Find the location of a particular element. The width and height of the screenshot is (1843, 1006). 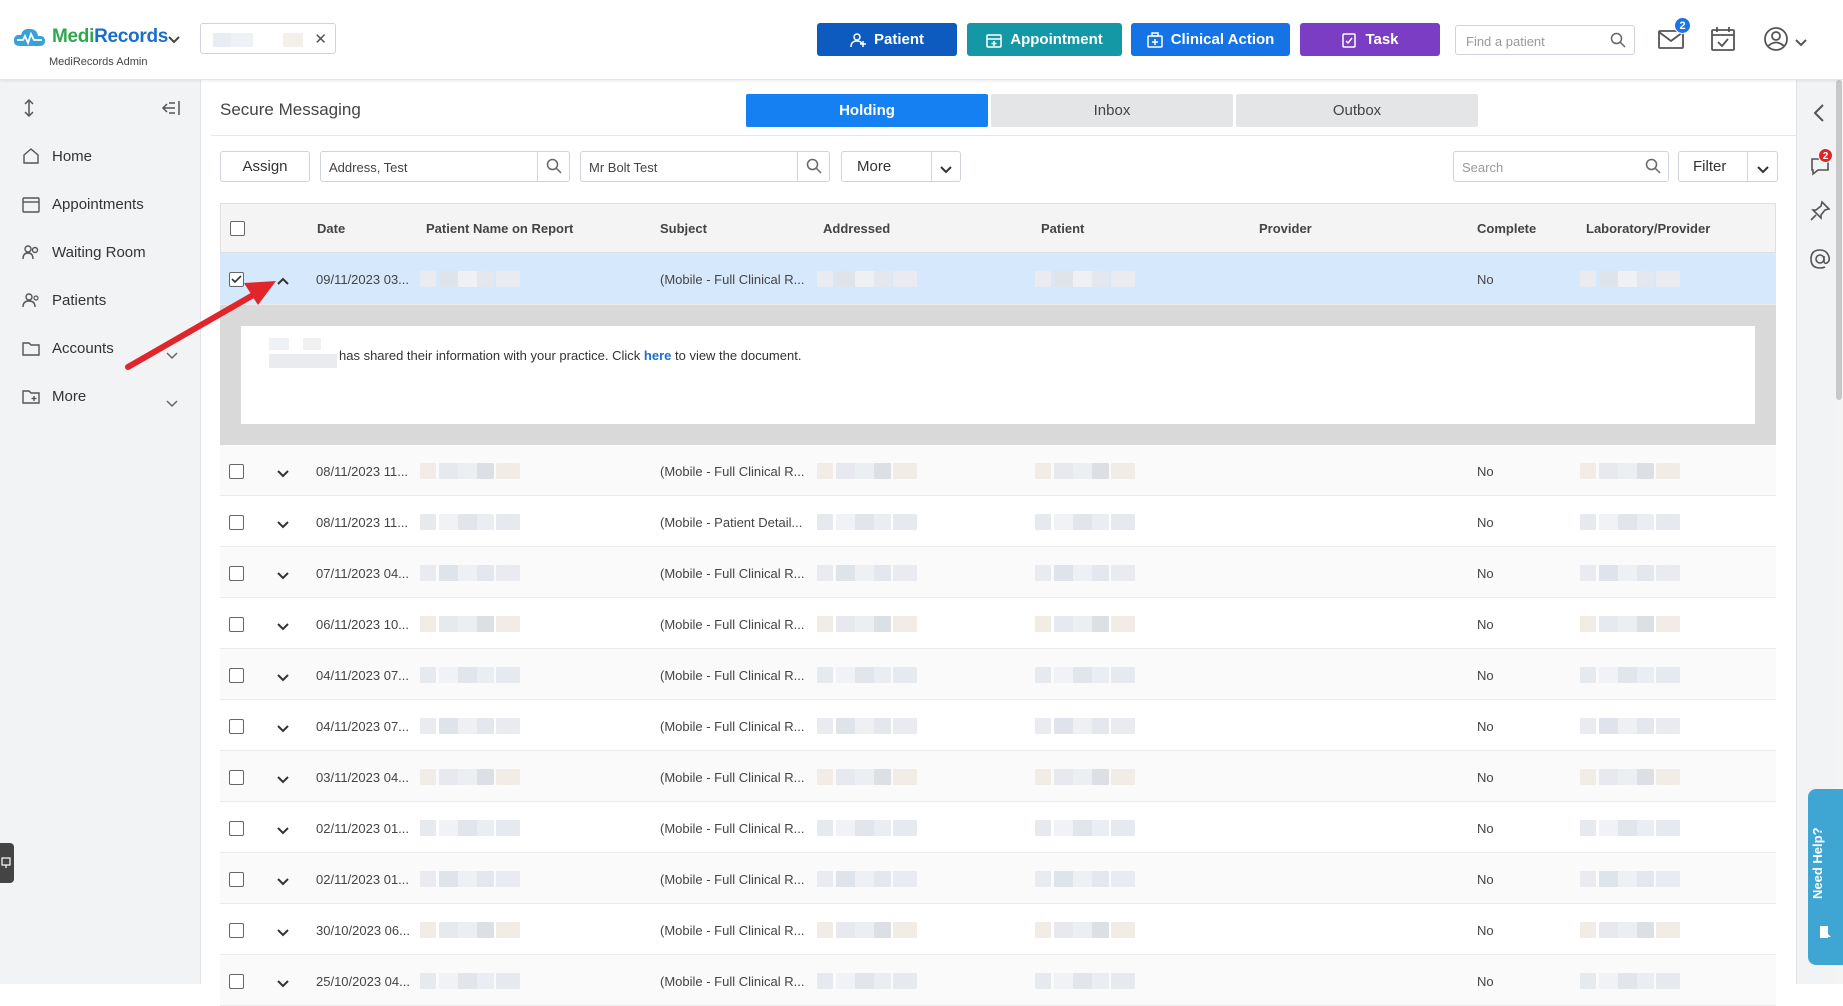

column-header-addressed: Addressed is located at coordinates (856, 228).